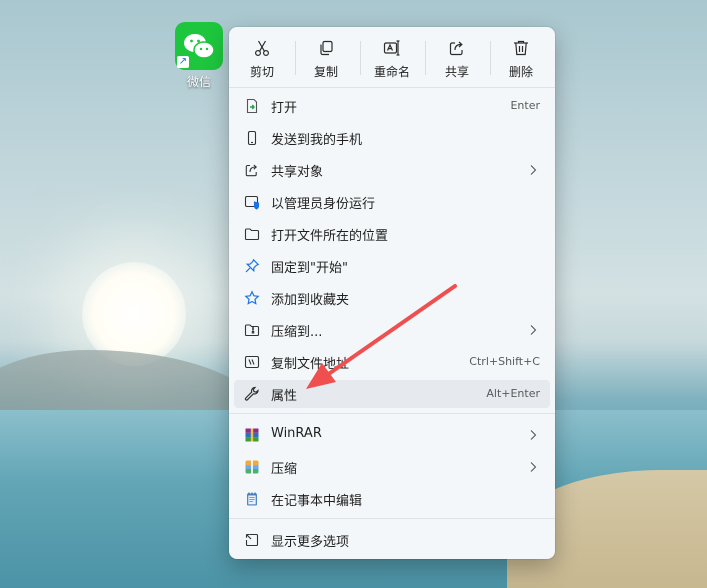 The image size is (707, 588). What do you see at coordinates (284, 469) in the screenshot?
I see `menu-item-label: 压缩` at bounding box center [284, 469].